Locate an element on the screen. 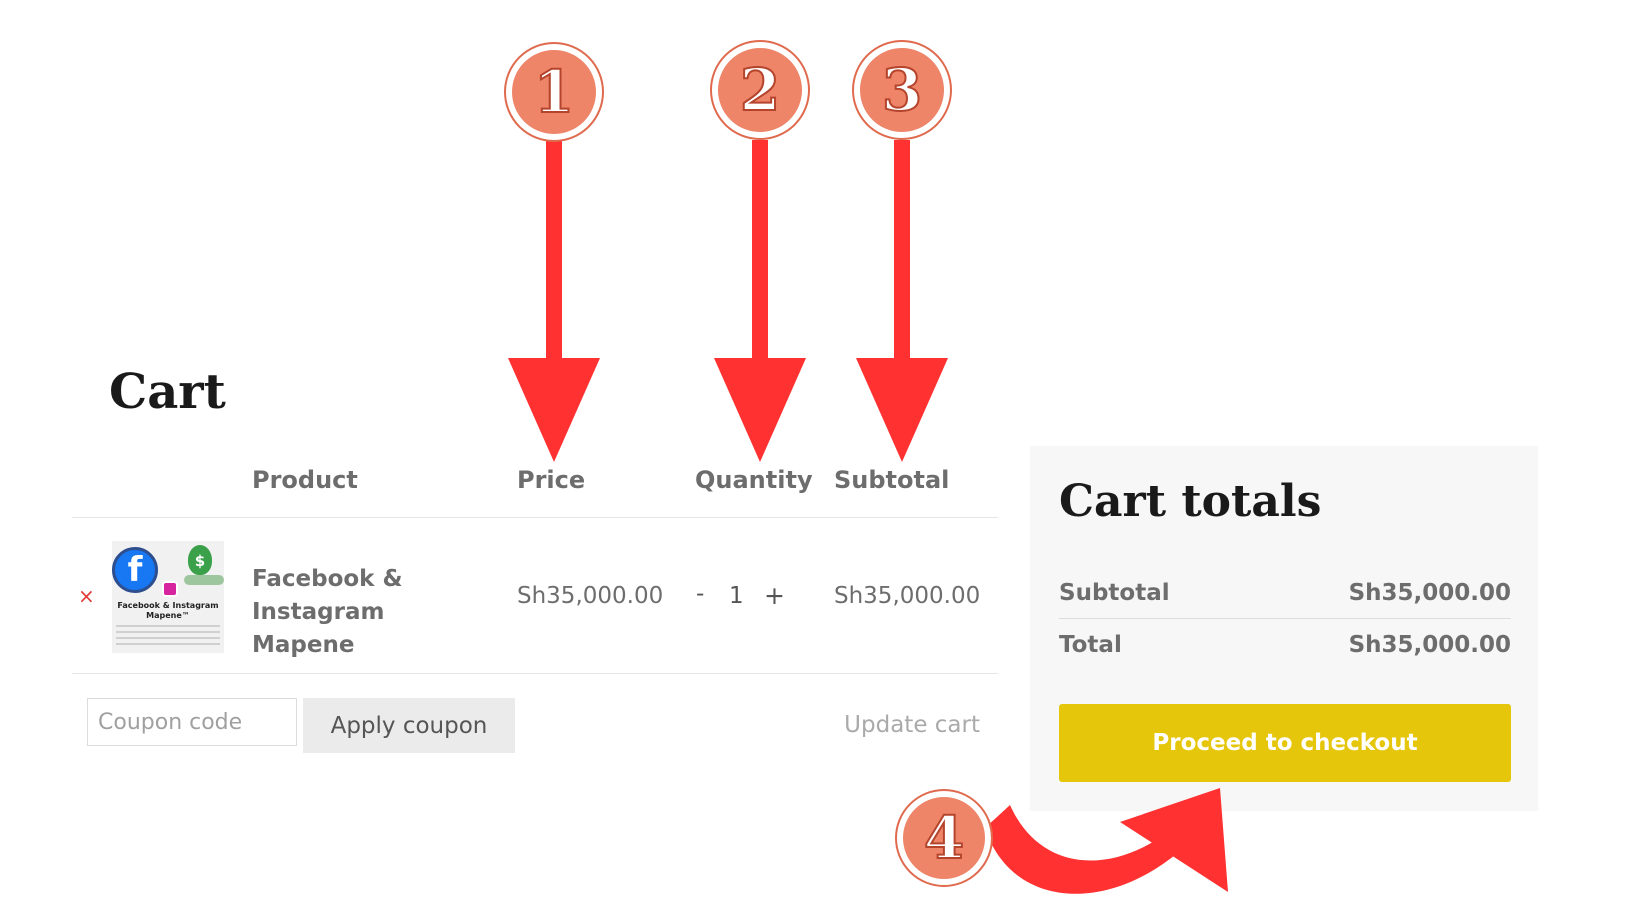  totals-divider is located at coordinates (1285, 618).